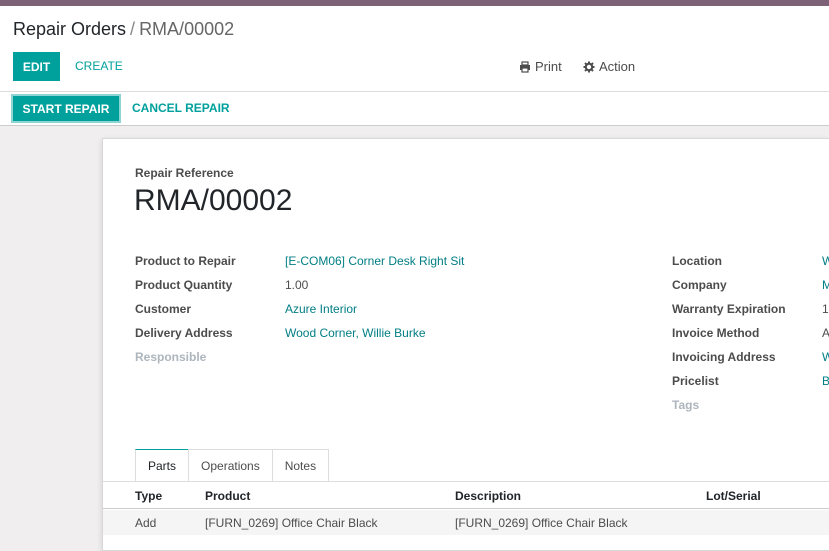  I want to click on product-quantity-value: 1.00, so click(297, 285).